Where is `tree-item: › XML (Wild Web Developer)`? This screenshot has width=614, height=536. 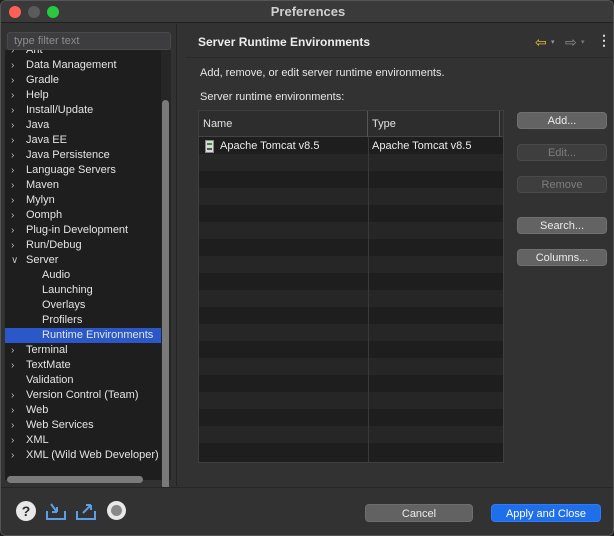
tree-item: › XML (Wild Web Developer) is located at coordinates (83, 455).